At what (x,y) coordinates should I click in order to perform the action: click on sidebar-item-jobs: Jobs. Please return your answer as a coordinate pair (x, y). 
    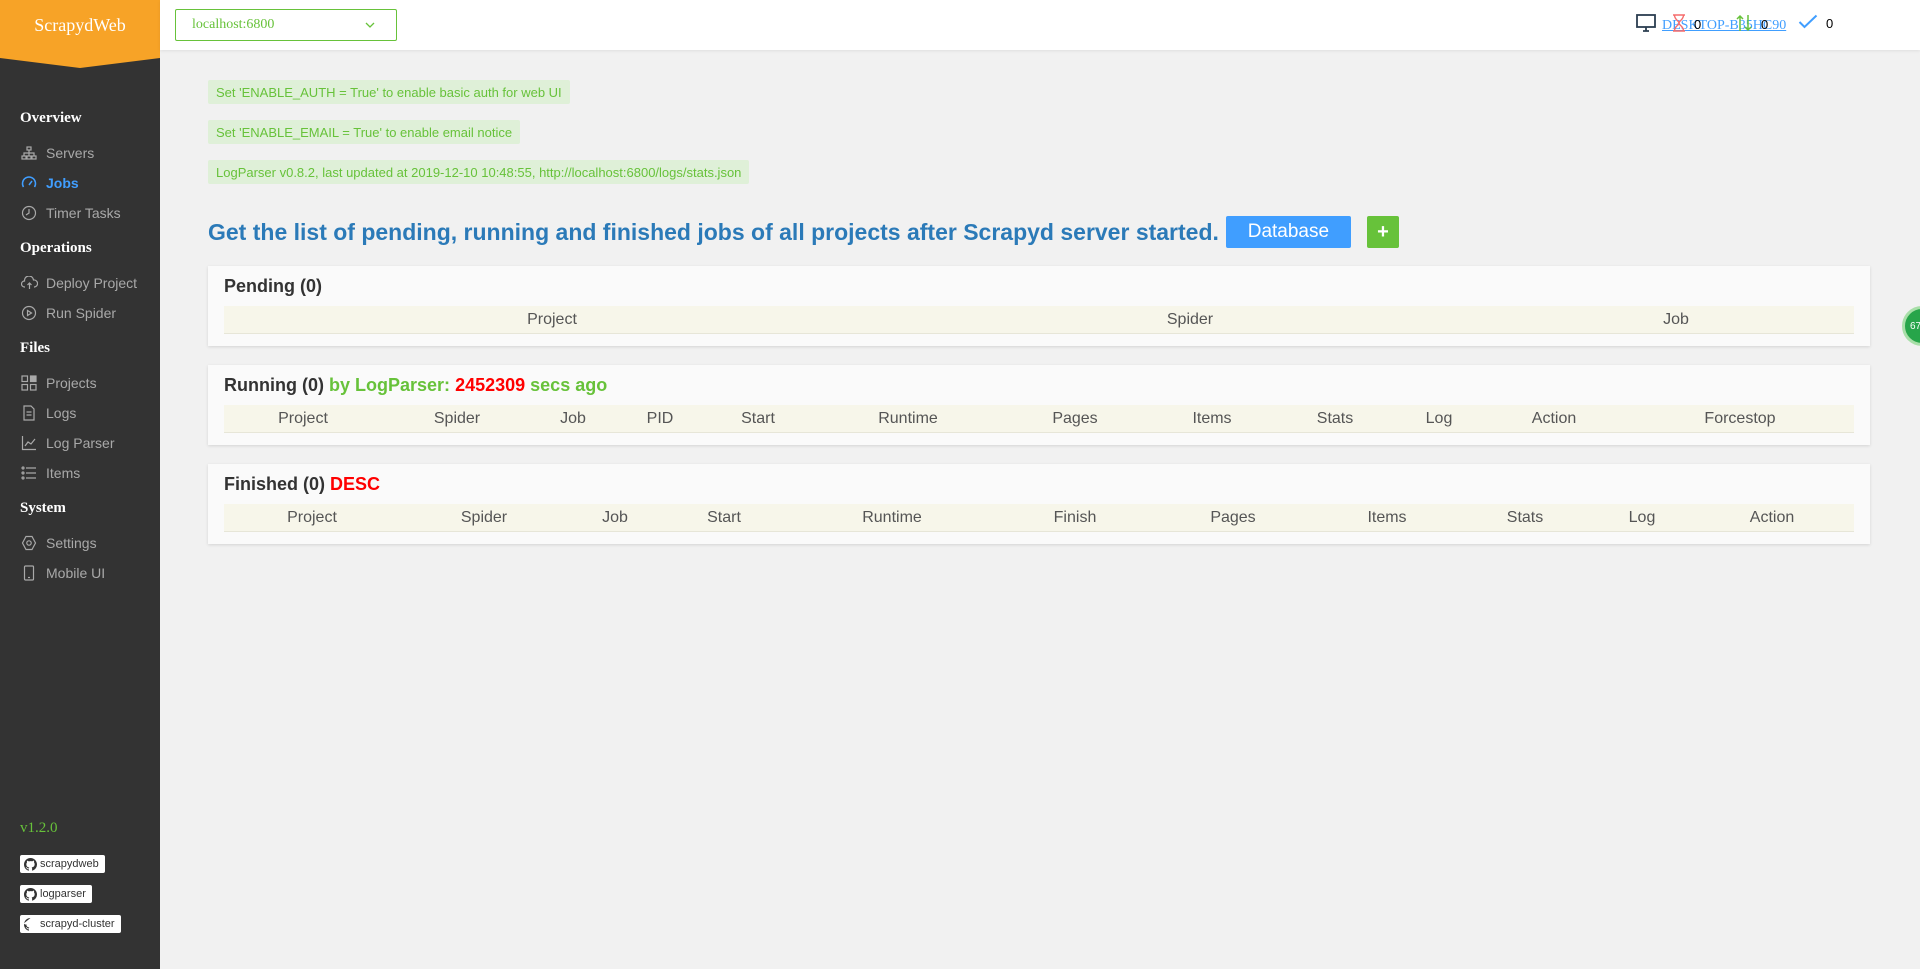
    Looking at the image, I should click on (80, 183).